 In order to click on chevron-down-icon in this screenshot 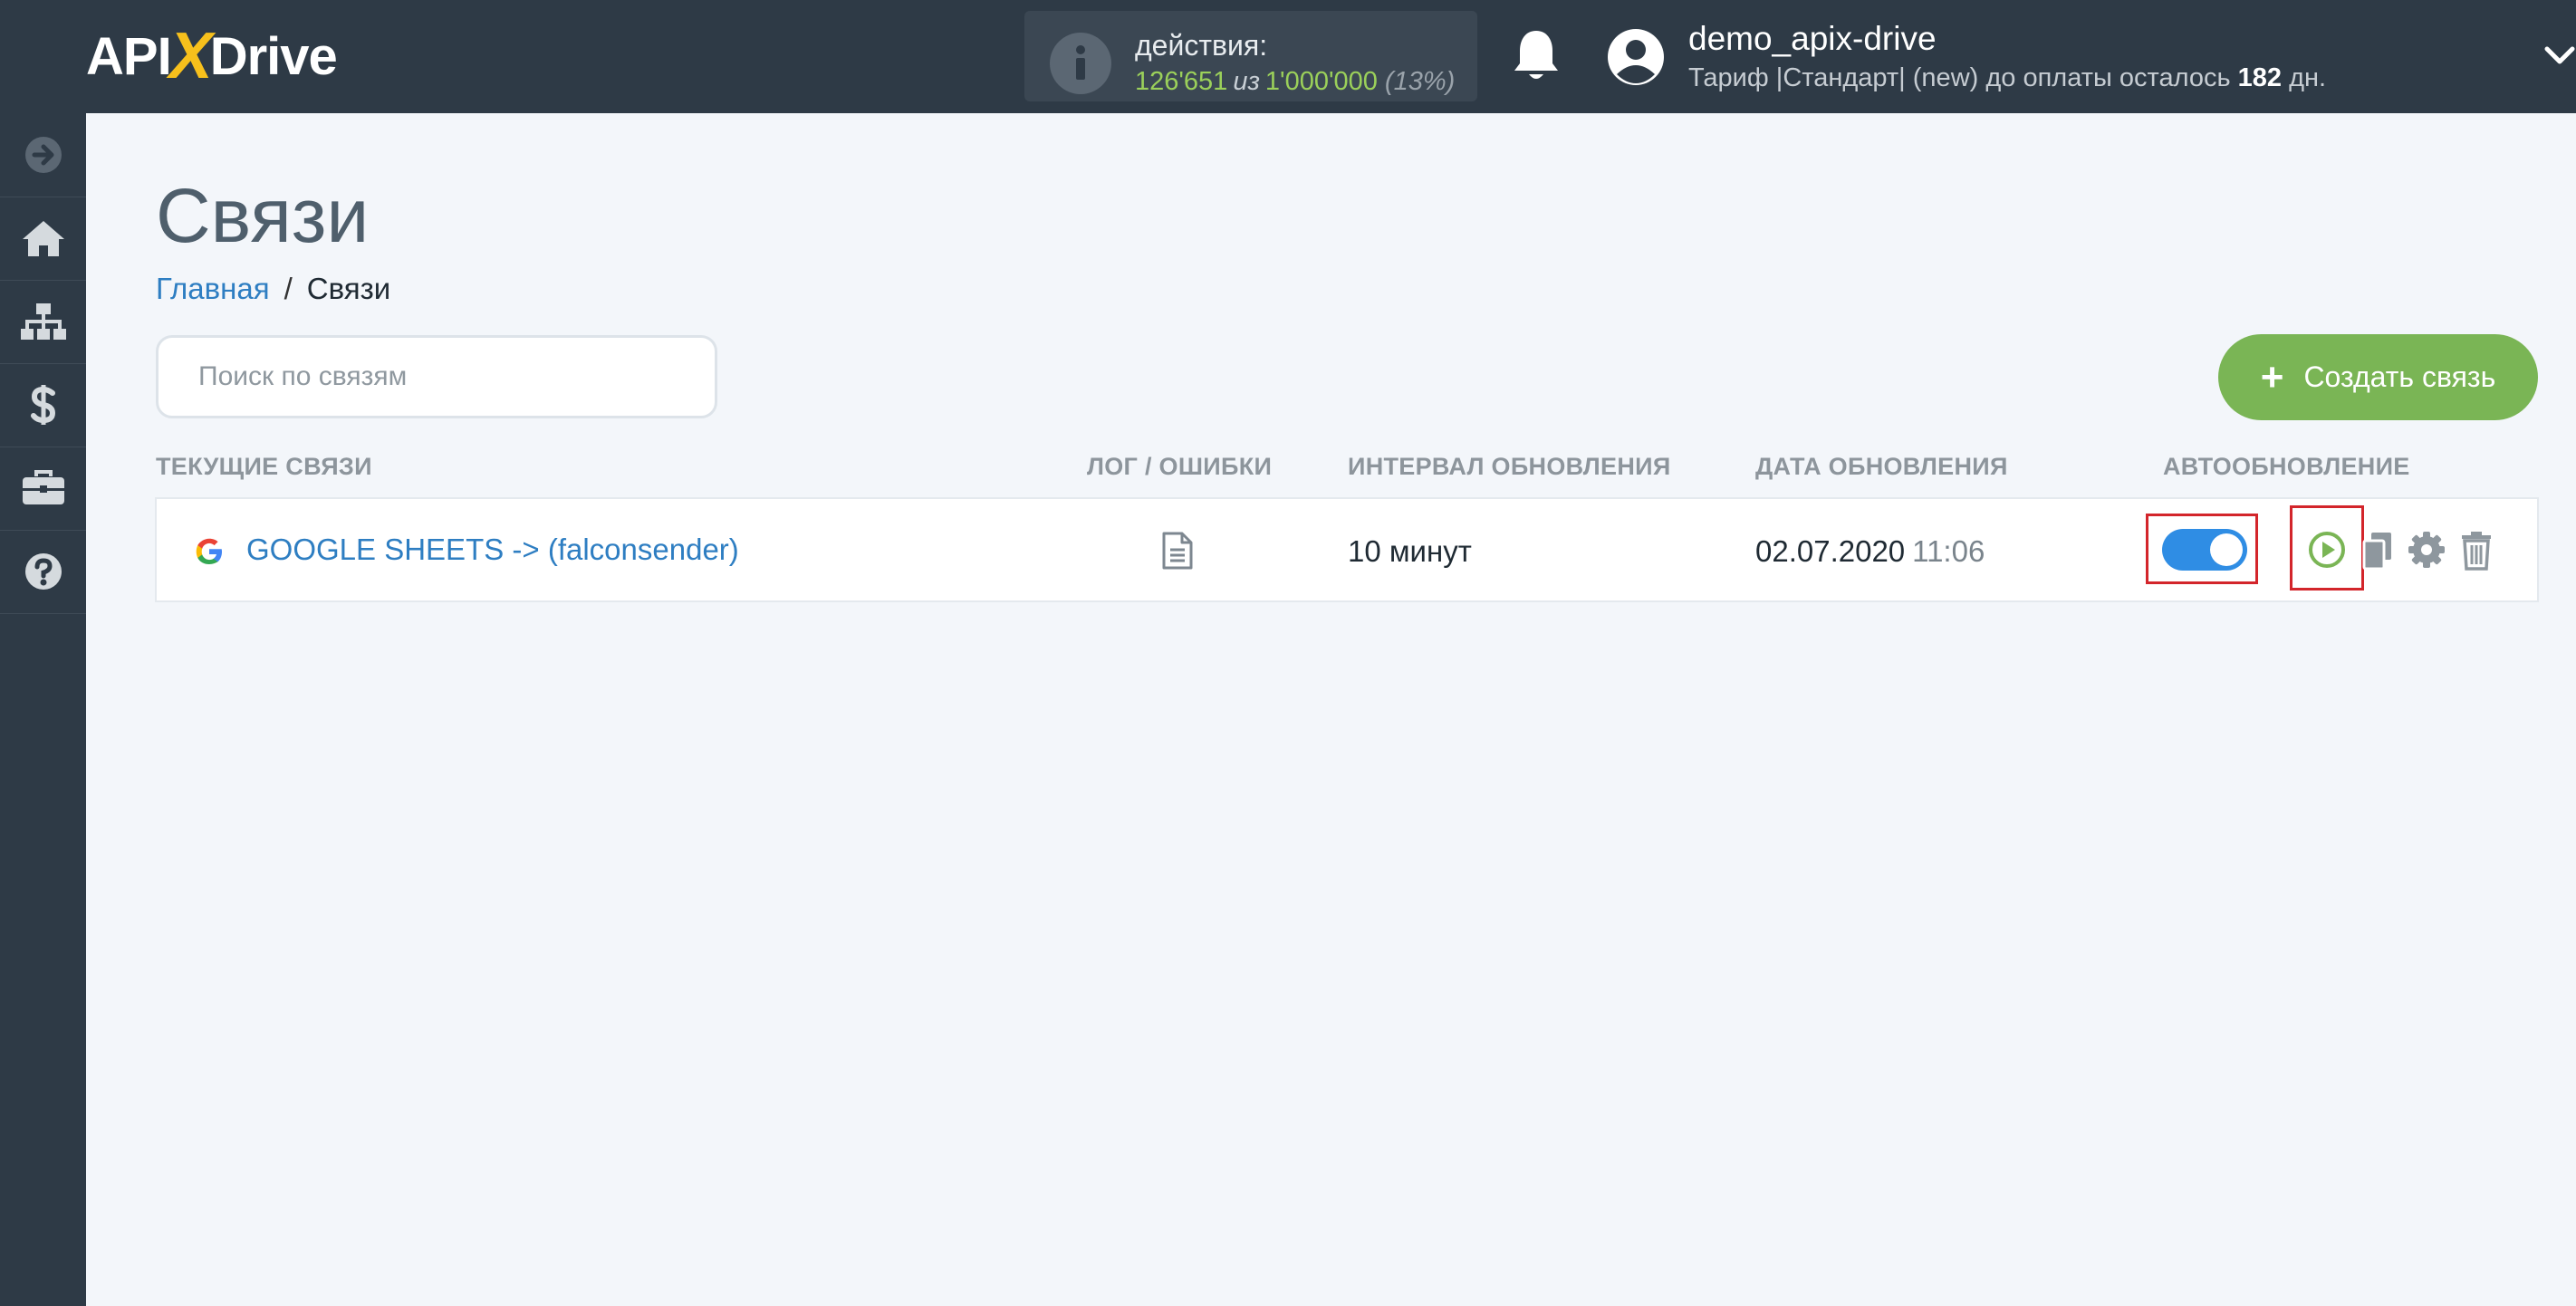, I will do `click(2559, 55)`.